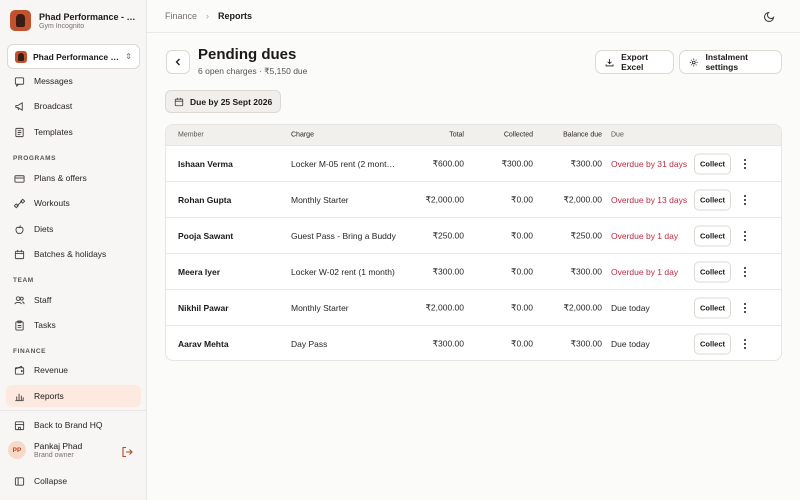 The image size is (800, 500). Describe the element at coordinates (770, 16) in the screenshot. I see `moon-icon` at that location.